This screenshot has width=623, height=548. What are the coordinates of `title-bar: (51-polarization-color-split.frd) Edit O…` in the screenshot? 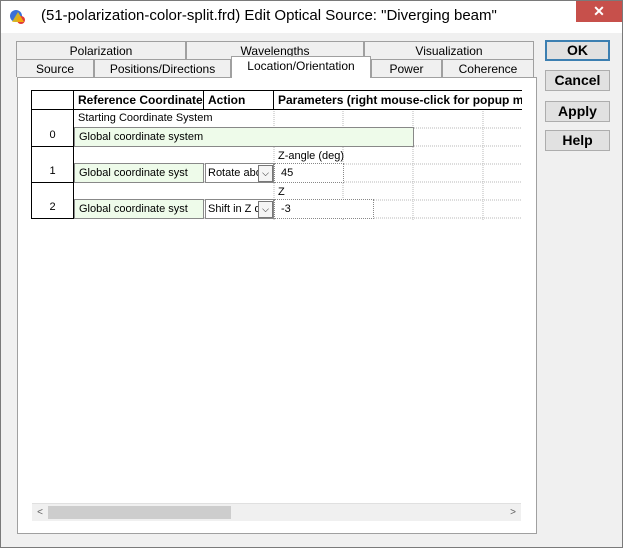 It's located at (311, 17).